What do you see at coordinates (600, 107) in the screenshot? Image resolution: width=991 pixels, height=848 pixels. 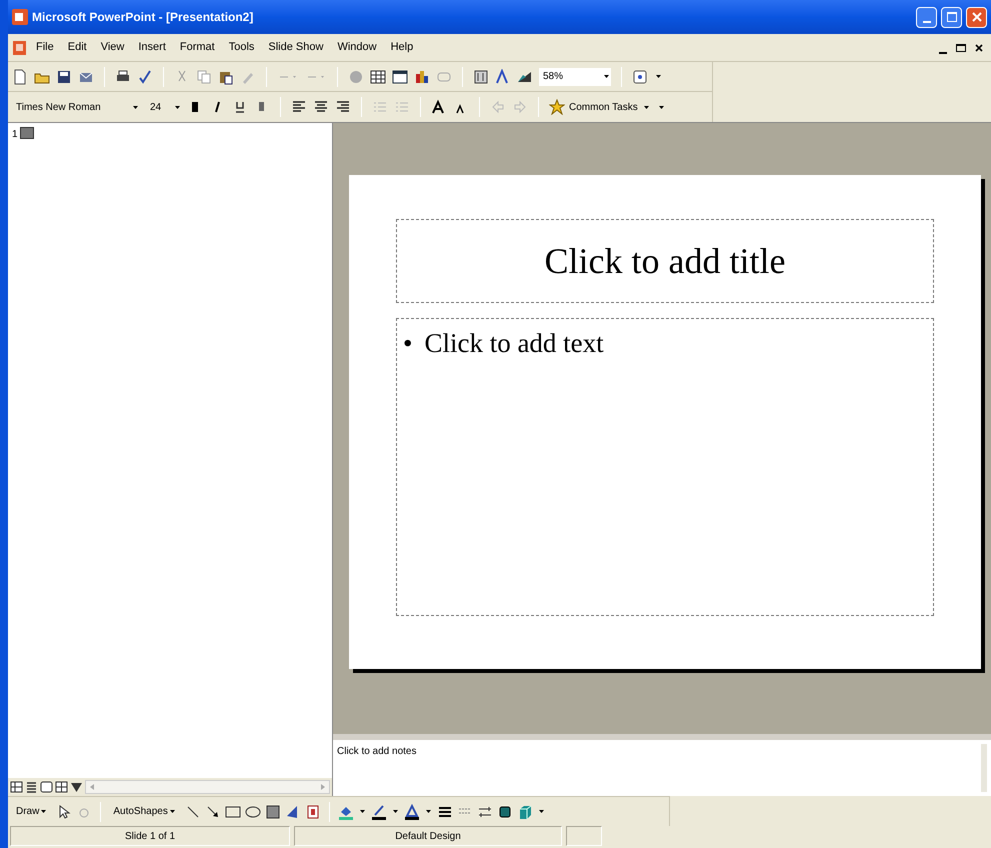 I see `common-tasks-button: Common Tasks` at bounding box center [600, 107].